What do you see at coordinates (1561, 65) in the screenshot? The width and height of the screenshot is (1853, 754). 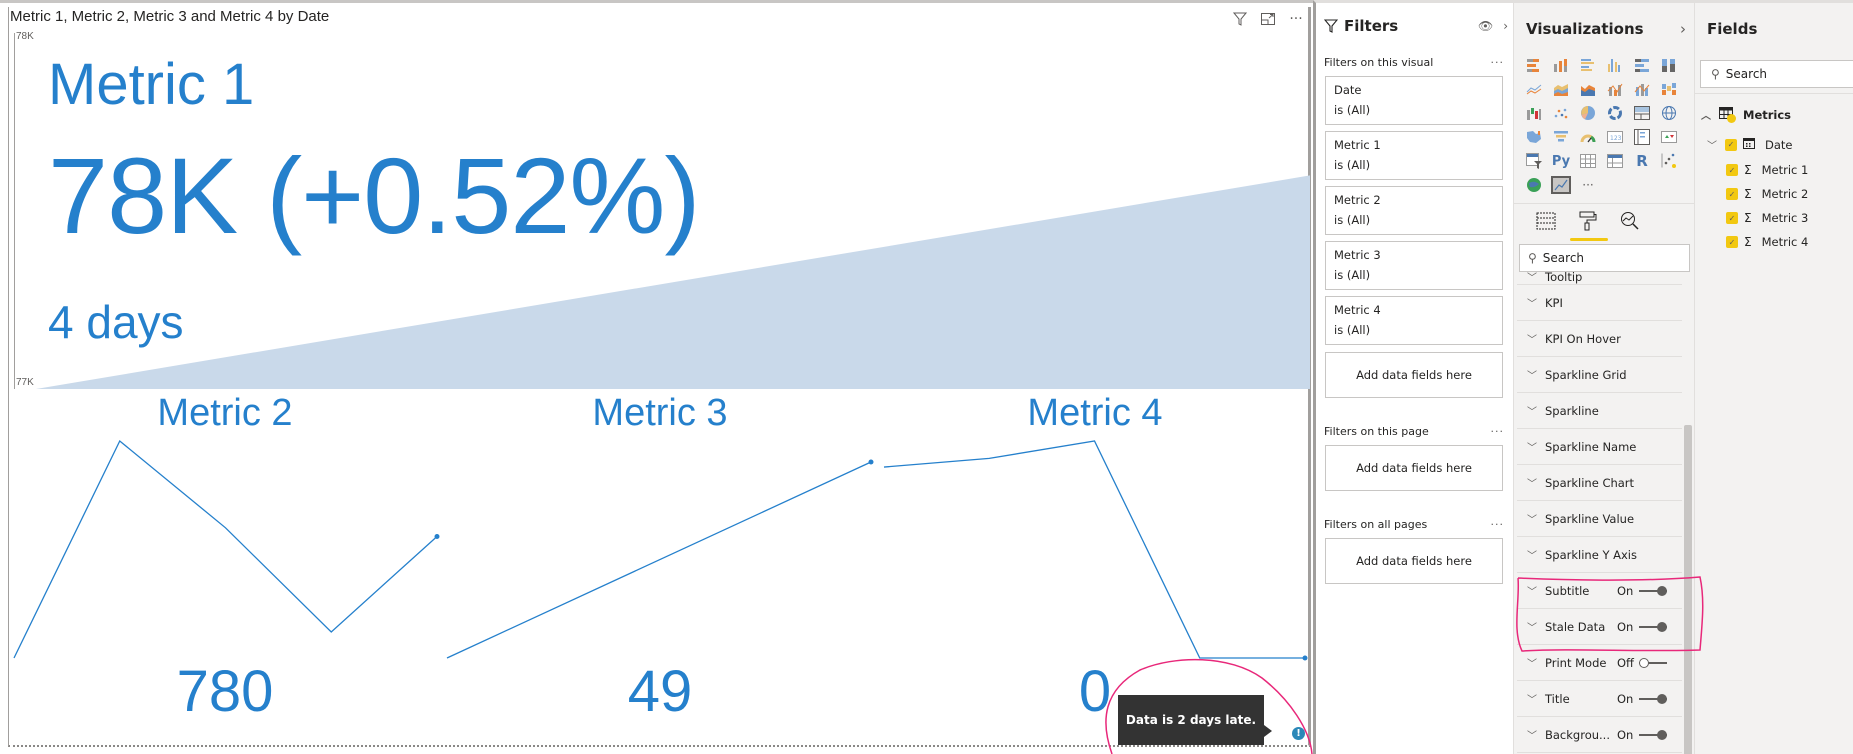 I see `stacked-column-chart-icon` at bounding box center [1561, 65].